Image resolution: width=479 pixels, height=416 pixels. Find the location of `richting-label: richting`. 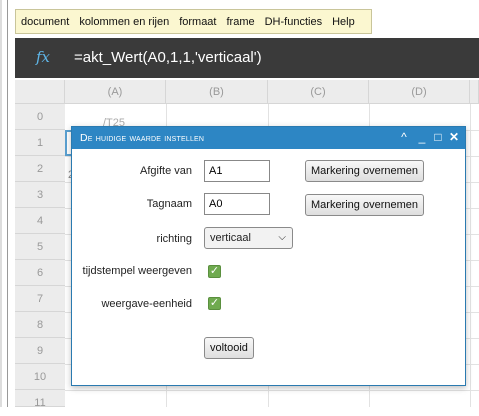

richting-label: richting is located at coordinates (174, 239).